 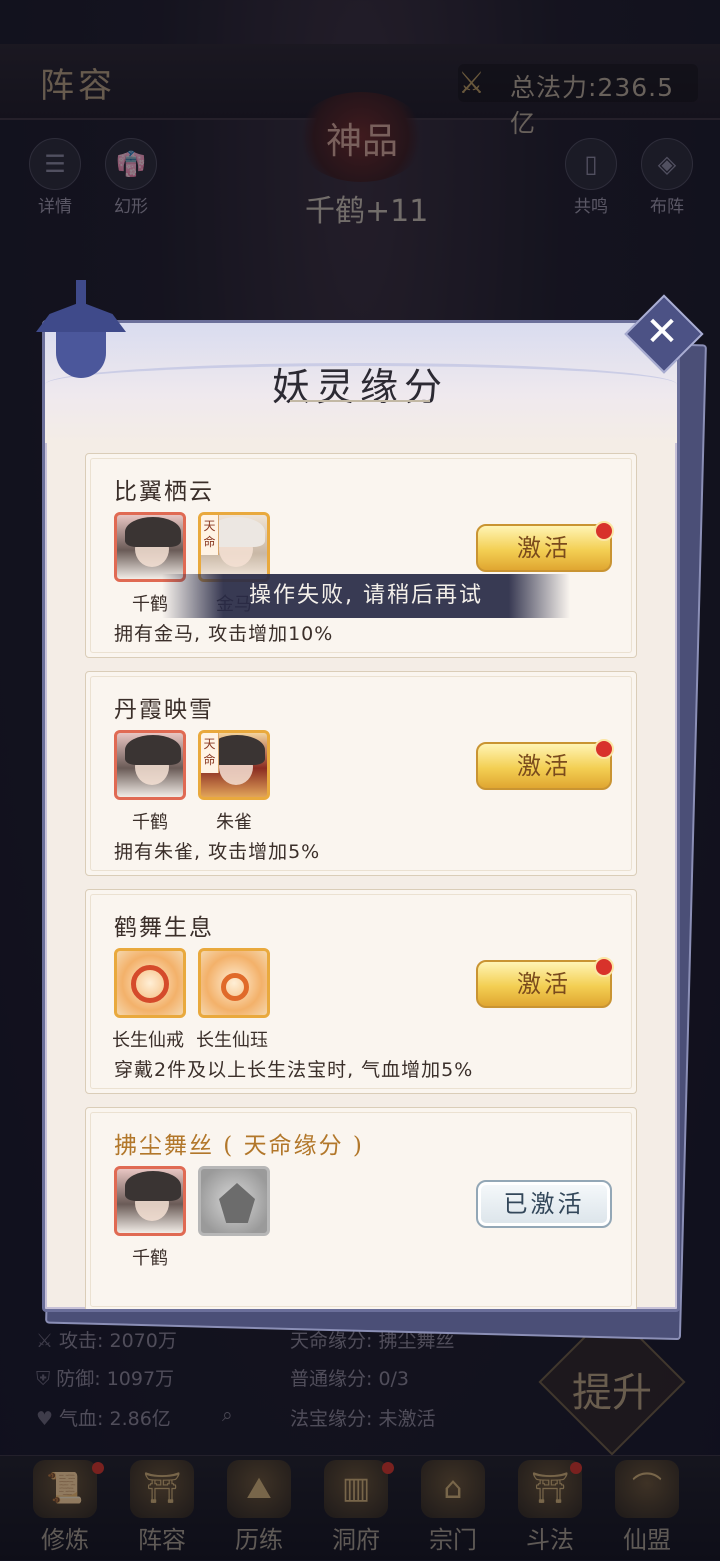 I want to click on fox-icon, so click(x=237, y=1203).